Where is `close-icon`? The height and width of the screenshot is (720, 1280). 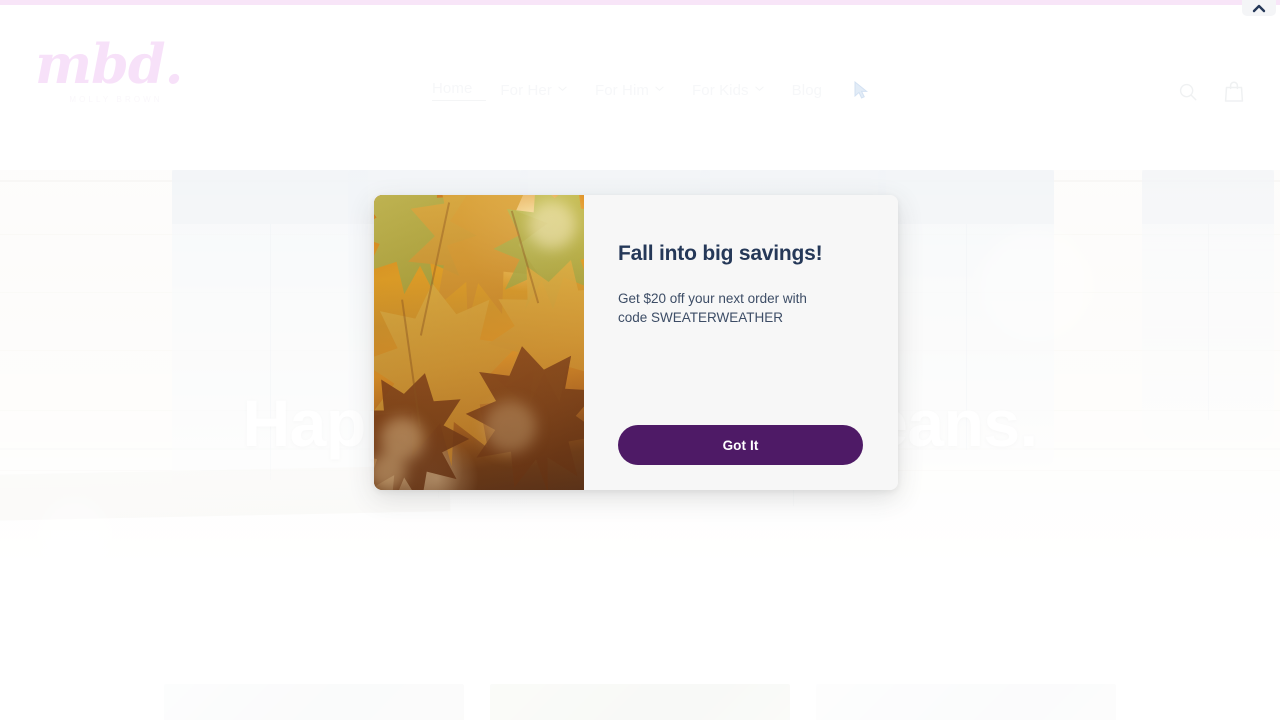
close-icon is located at coordinates (1259, 8).